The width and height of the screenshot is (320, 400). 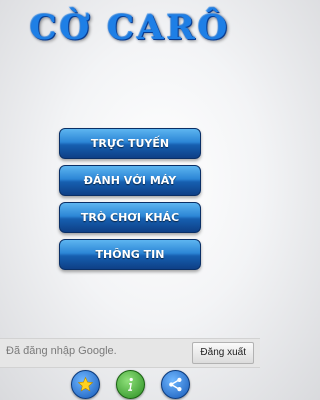 I want to click on app-title: CỜ CARÔ, so click(x=130, y=28).